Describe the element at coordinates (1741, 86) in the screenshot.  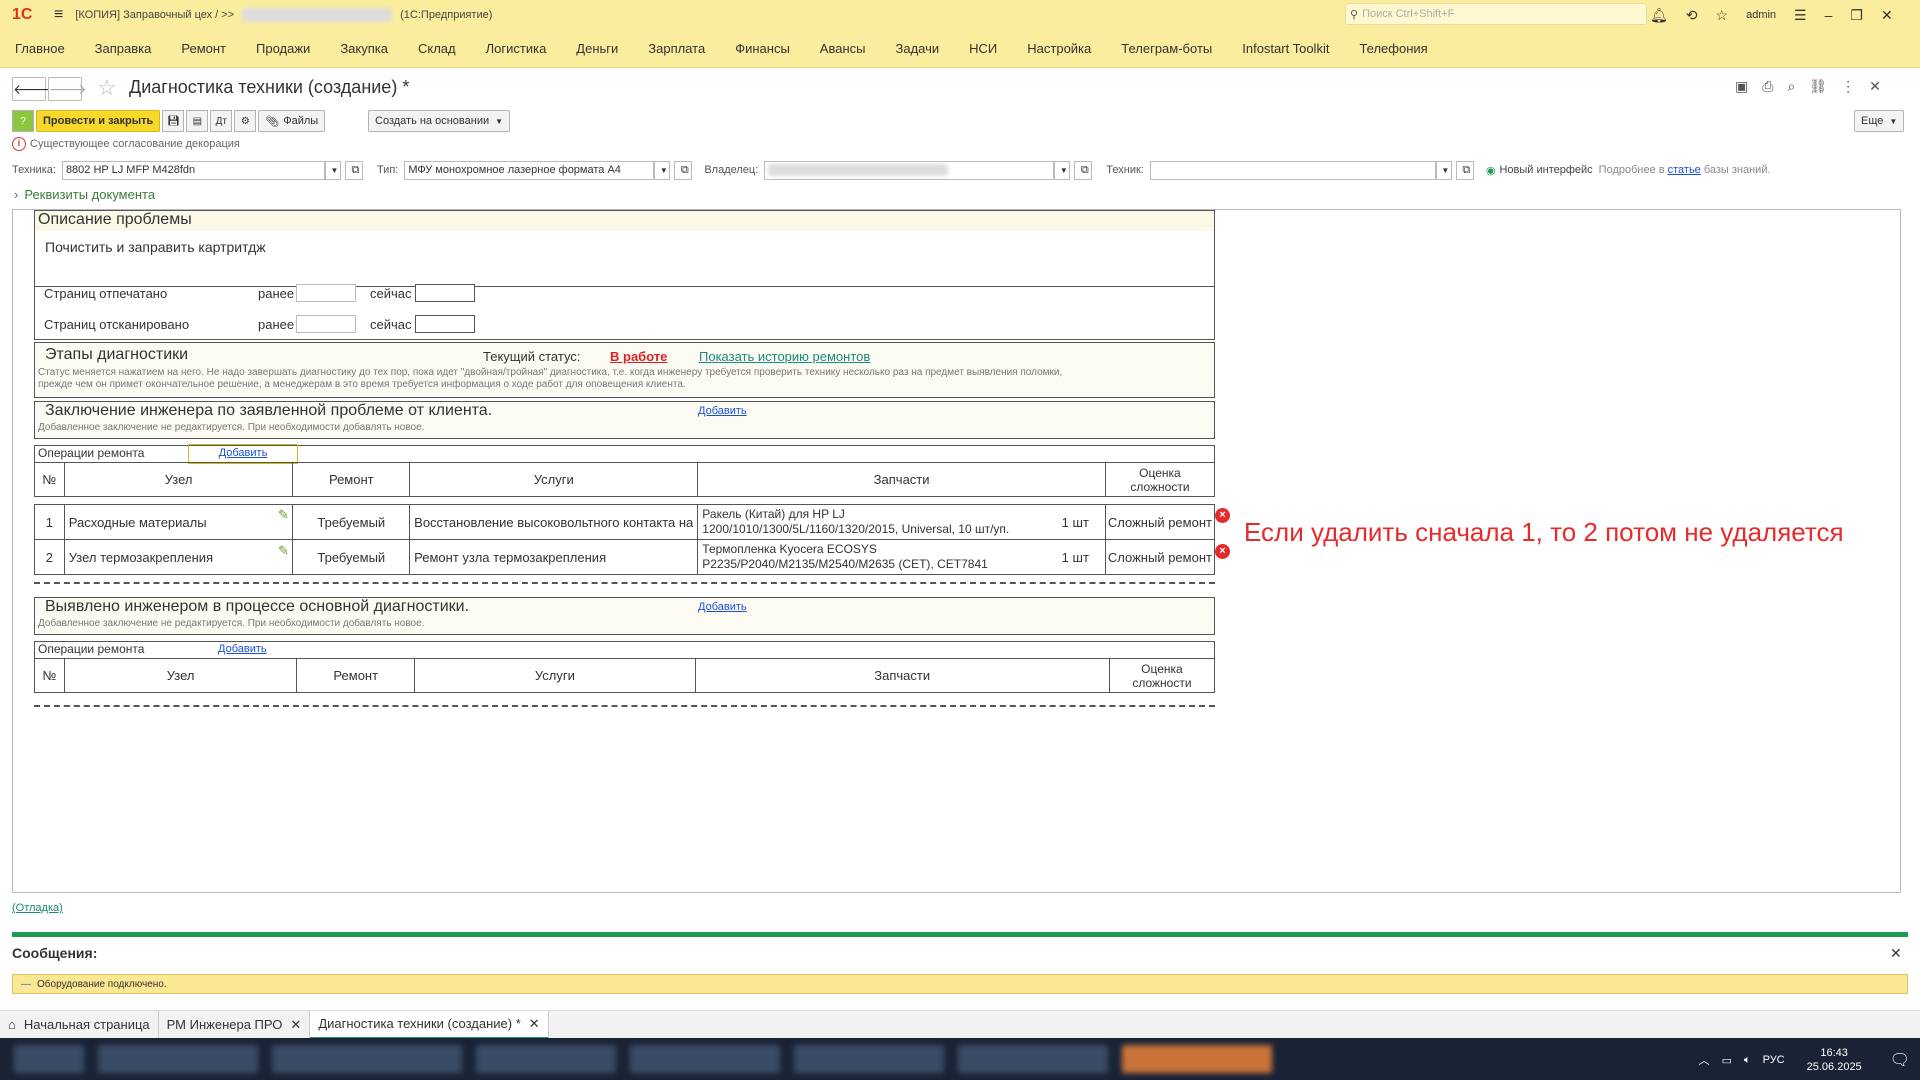
I see `save-icon: ▣` at that location.